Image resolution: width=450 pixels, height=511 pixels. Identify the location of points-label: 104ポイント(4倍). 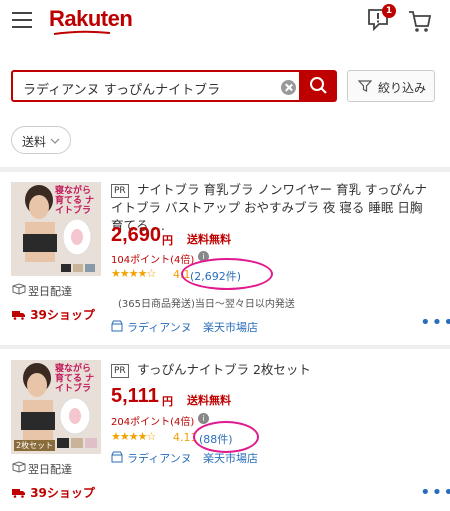
(153, 260).